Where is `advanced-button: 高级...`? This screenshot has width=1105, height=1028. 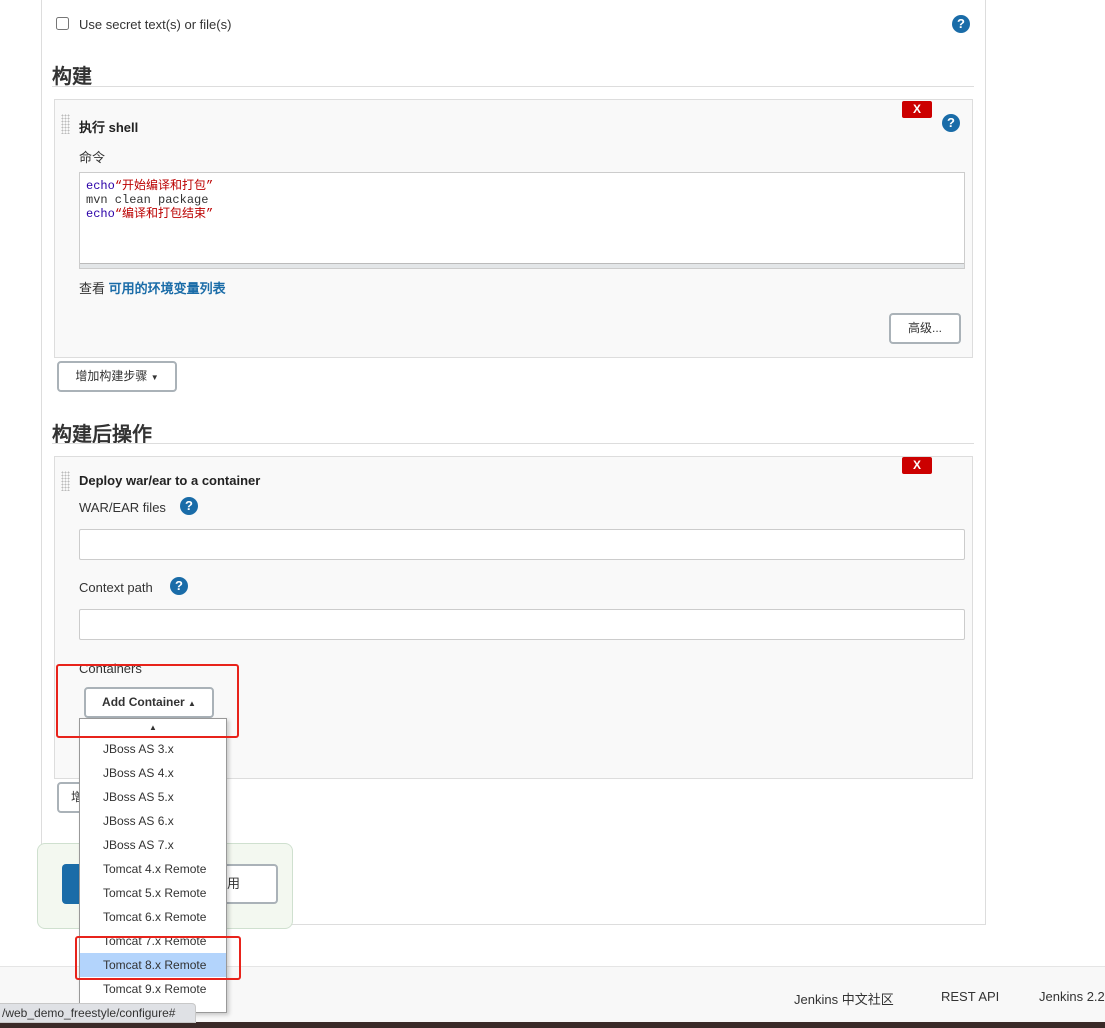 advanced-button: 高级... is located at coordinates (925, 328).